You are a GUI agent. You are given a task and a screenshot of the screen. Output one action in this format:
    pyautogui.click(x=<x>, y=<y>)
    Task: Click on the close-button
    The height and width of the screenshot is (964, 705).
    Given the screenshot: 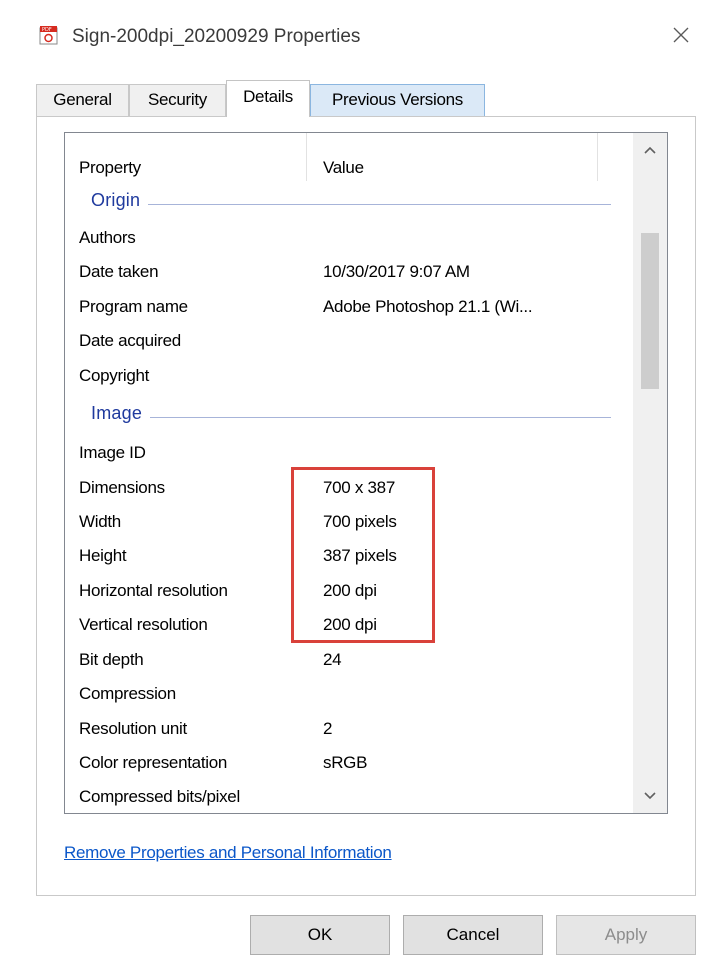 What is the action you would take?
    pyautogui.click(x=681, y=35)
    